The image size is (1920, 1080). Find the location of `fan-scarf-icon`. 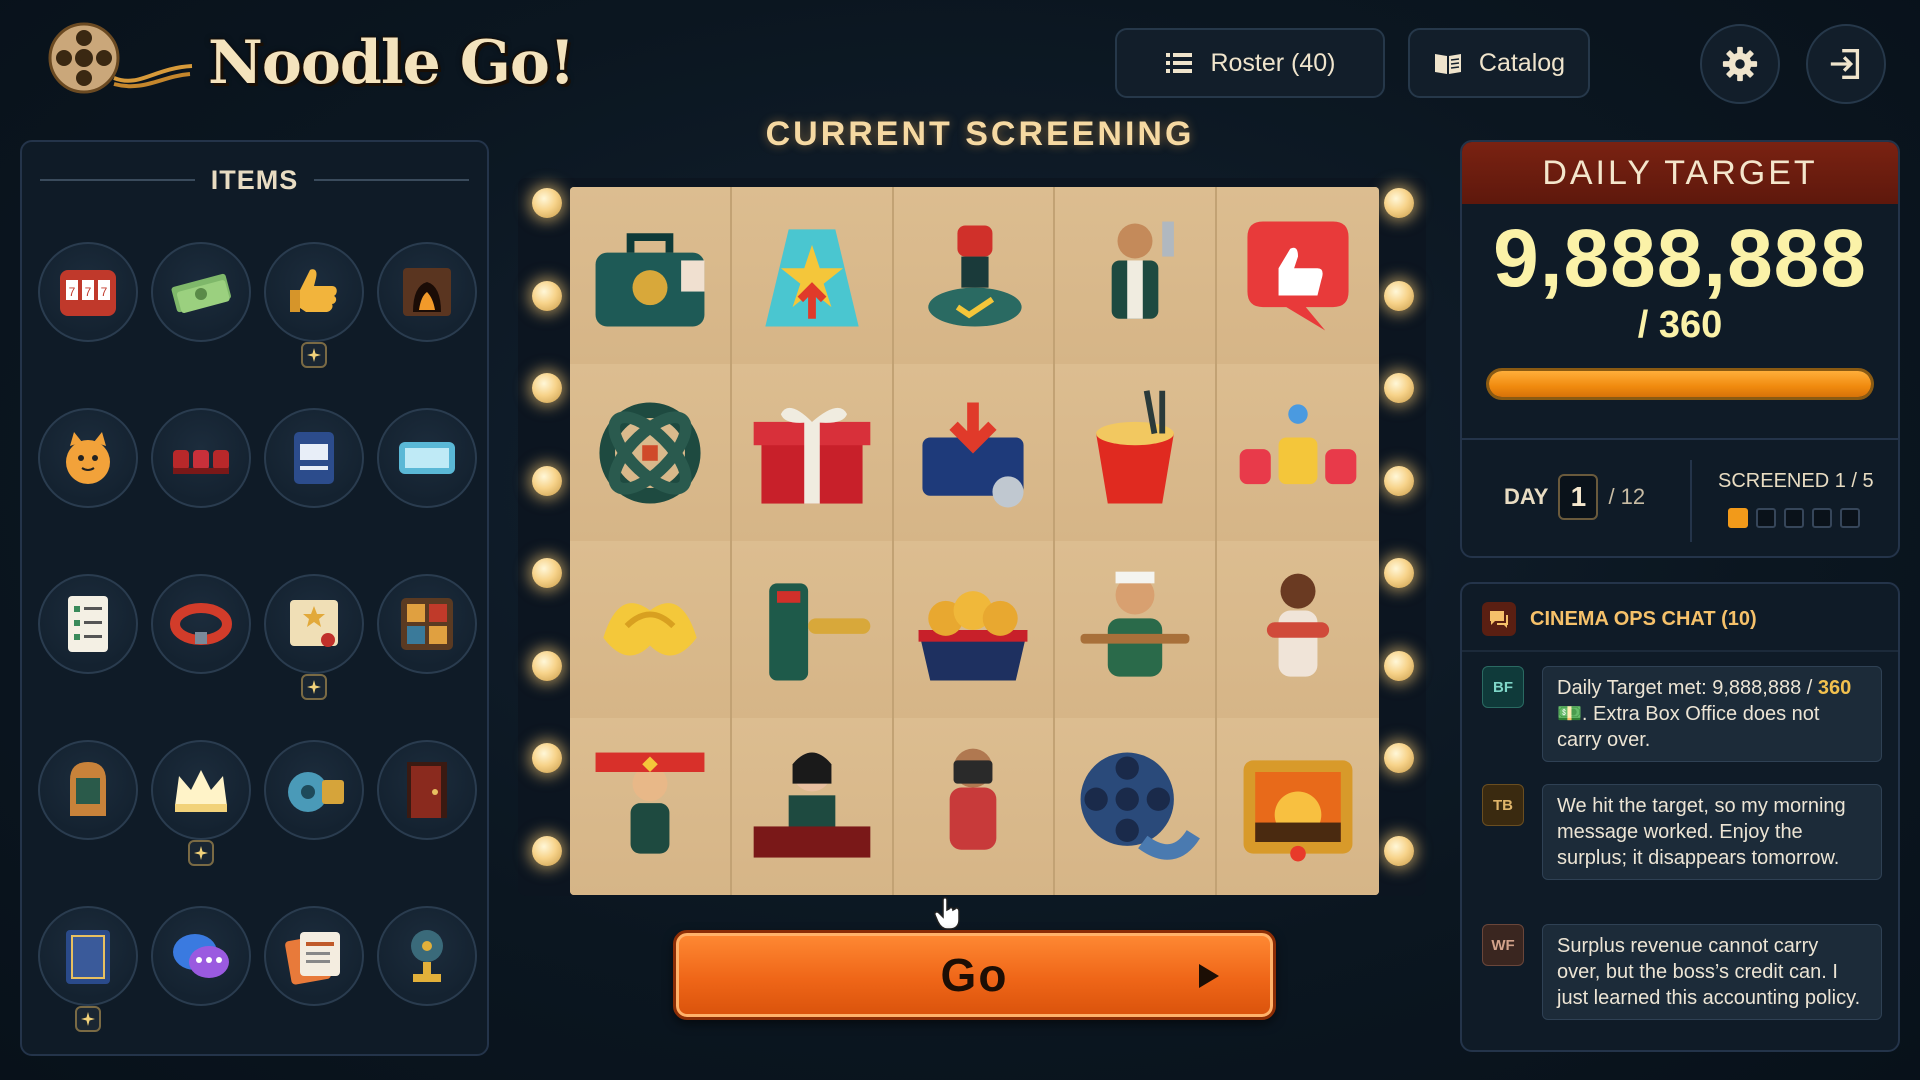

fan-scarf-icon is located at coordinates (650, 803).